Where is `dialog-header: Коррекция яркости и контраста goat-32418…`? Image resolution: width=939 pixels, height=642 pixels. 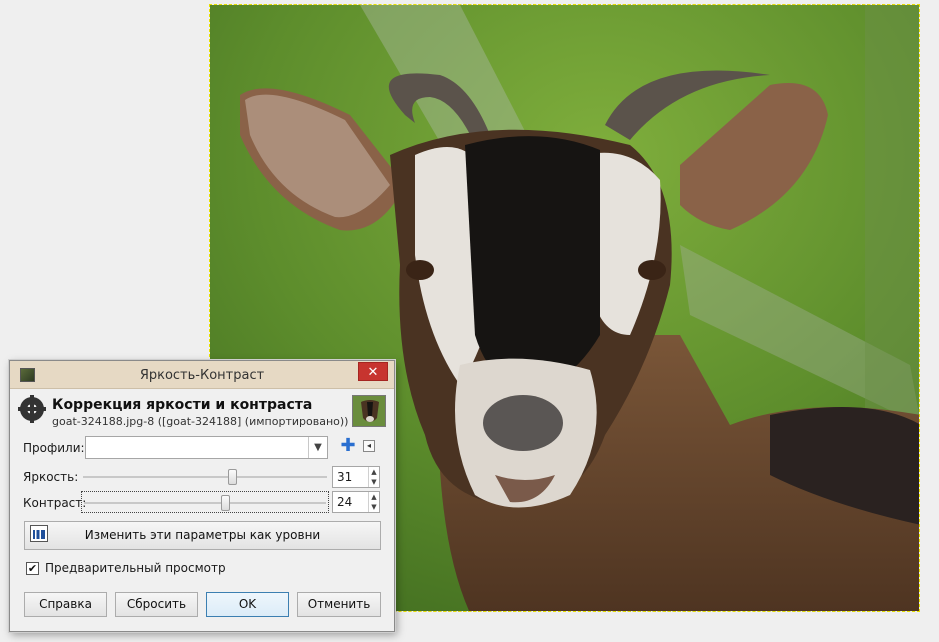 dialog-header: Коррекция яркости и контраста goat-32418… is located at coordinates (203, 412).